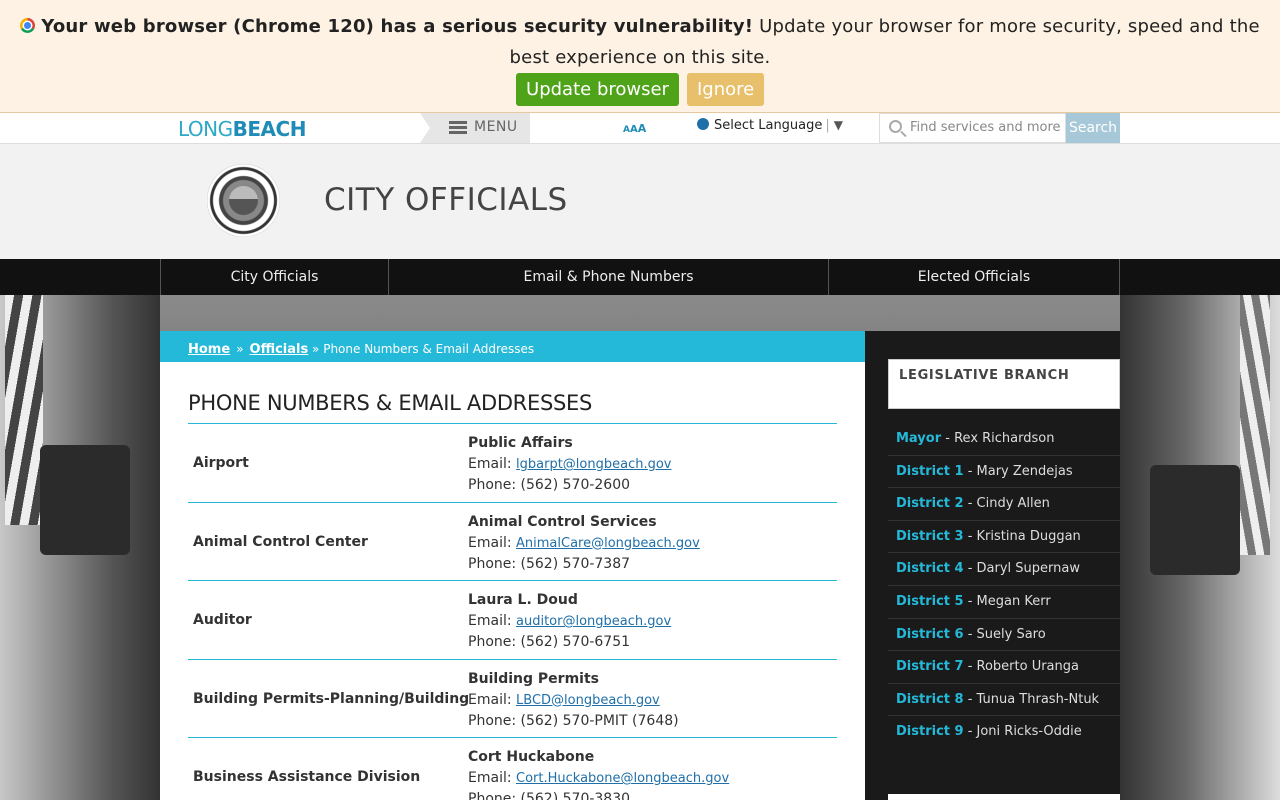 The image size is (1280, 800). What do you see at coordinates (985, 127) in the screenshot?
I see `search-input` at bounding box center [985, 127].